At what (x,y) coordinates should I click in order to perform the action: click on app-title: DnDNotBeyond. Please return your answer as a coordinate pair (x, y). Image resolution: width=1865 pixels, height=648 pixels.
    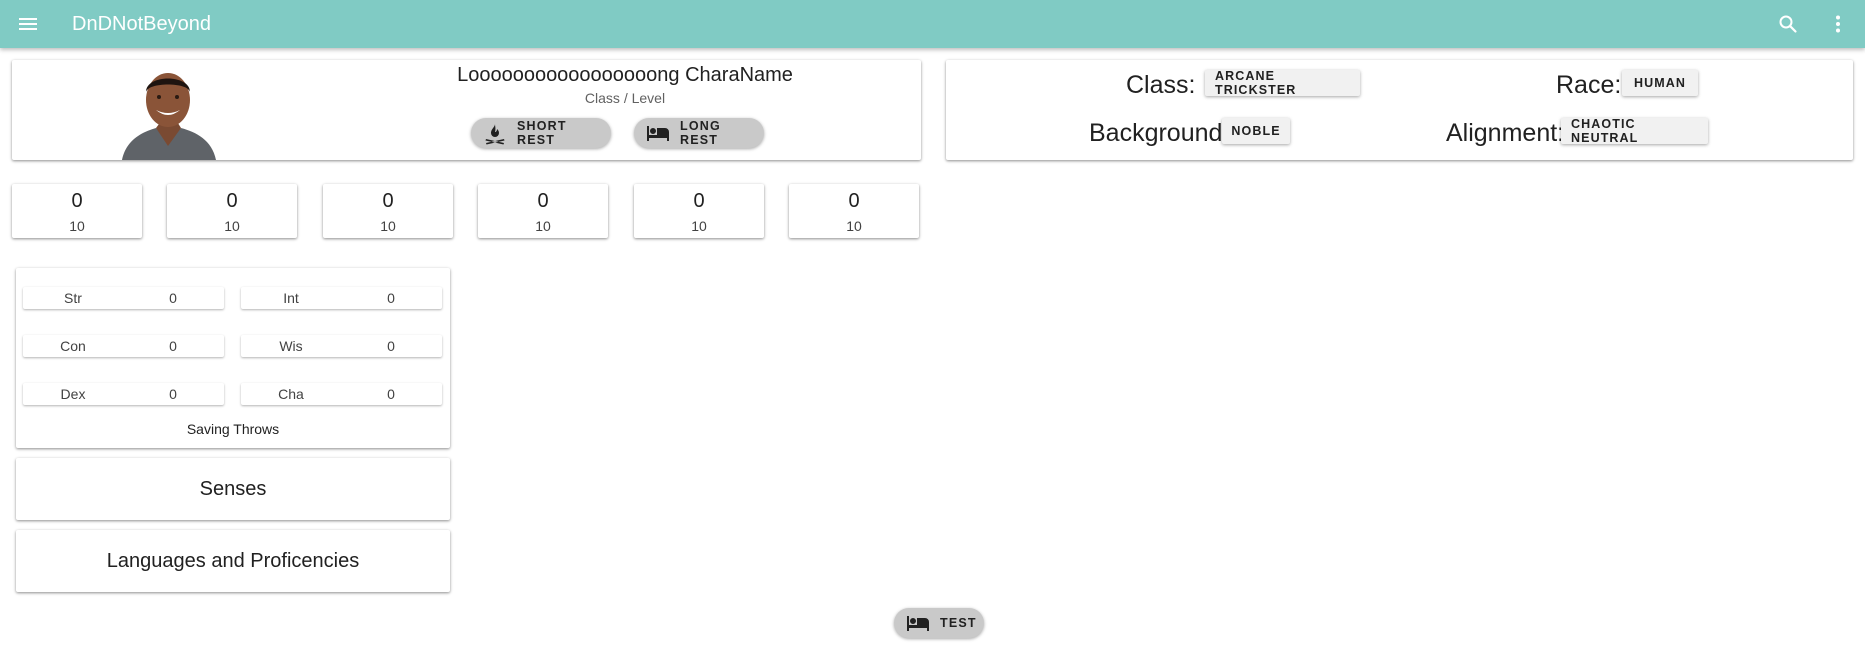
    Looking at the image, I should click on (141, 24).